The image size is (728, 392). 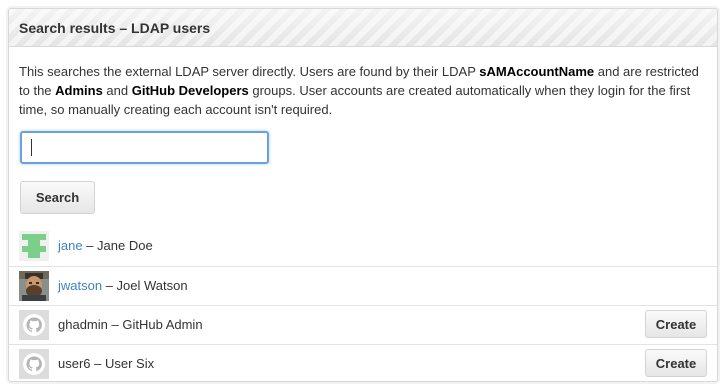 I want to click on result-text: ghadmin – GitHub Admin, so click(x=130, y=325).